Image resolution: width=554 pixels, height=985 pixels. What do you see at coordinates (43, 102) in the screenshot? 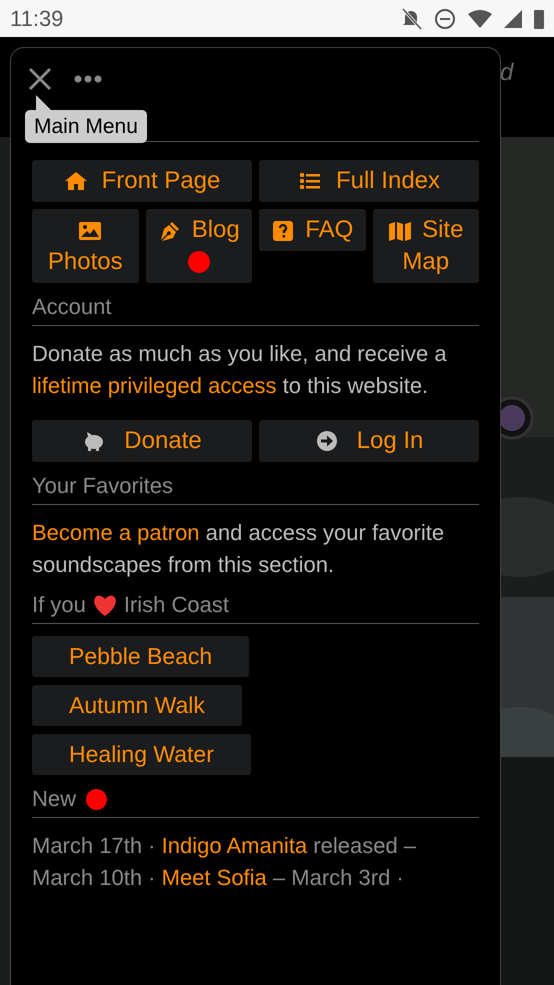
I see `tooltip-arrow` at bounding box center [43, 102].